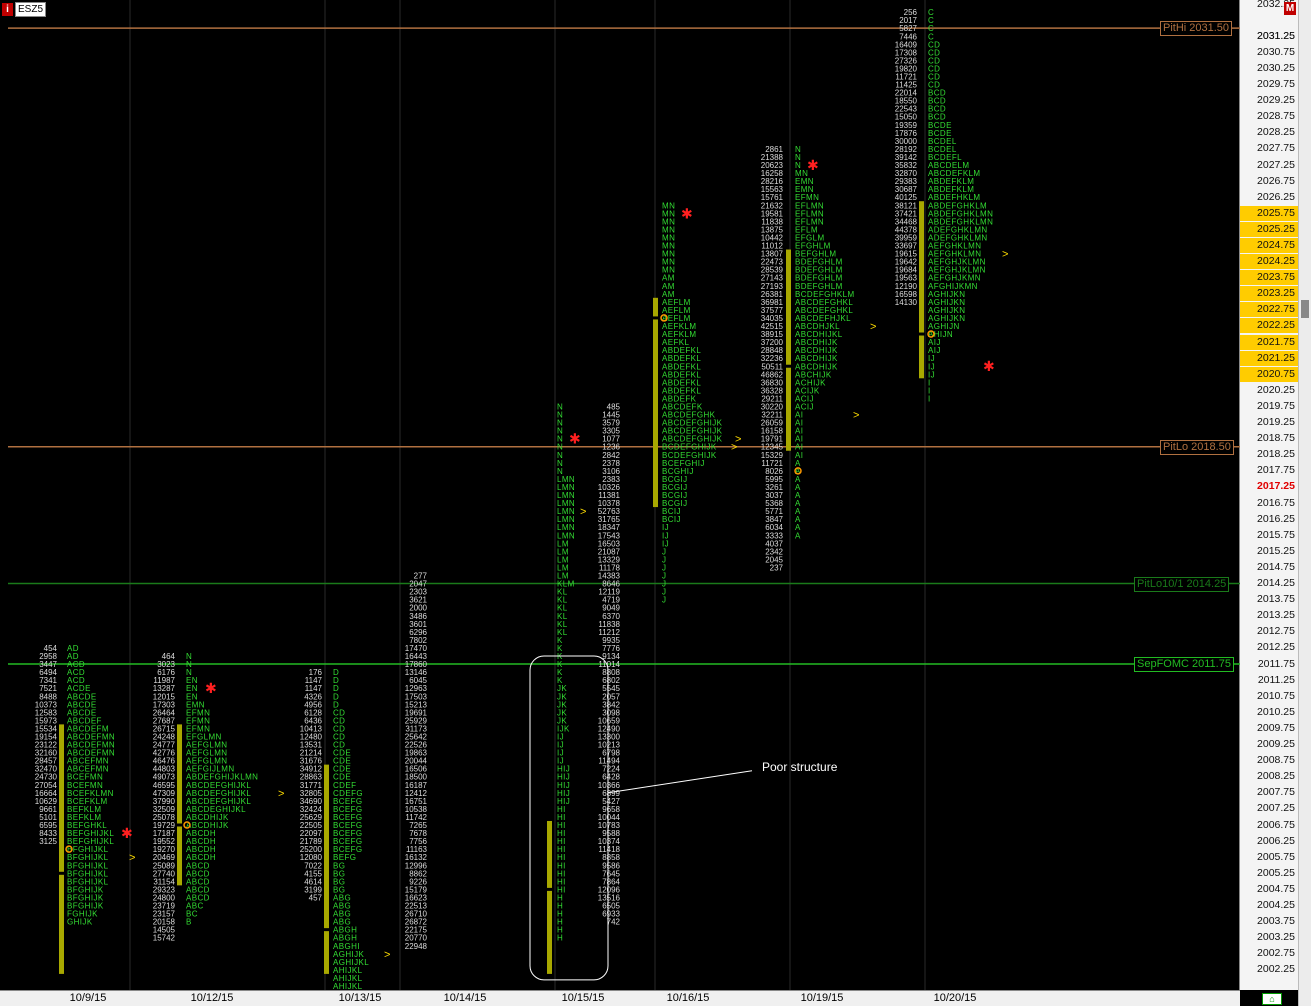 The image size is (1311, 1006). Describe the element at coordinates (1276, 904) in the screenshot. I see `price-tick: 2004.25` at that location.